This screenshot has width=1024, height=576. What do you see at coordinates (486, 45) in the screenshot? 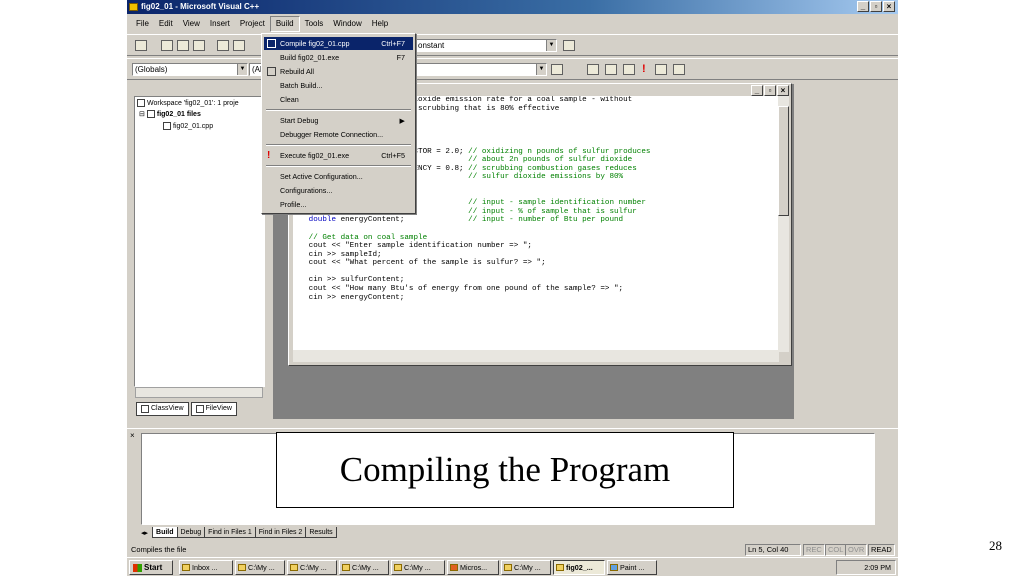
I see `find-combo: onstant ▼` at bounding box center [486, 45].